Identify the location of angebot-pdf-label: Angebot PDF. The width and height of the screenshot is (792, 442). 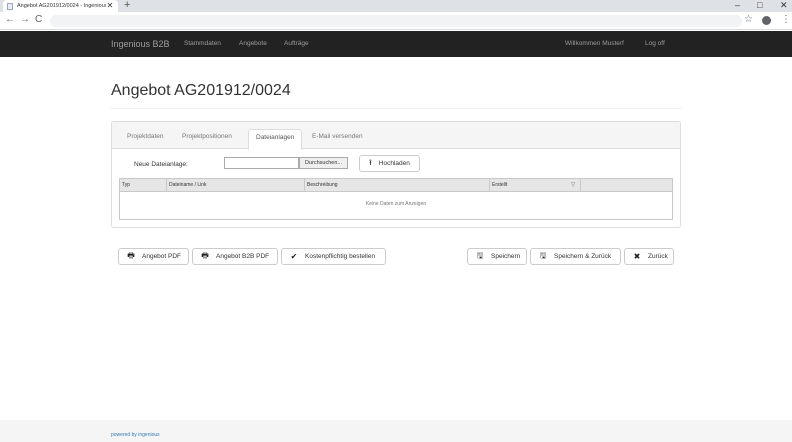
(162, 256).